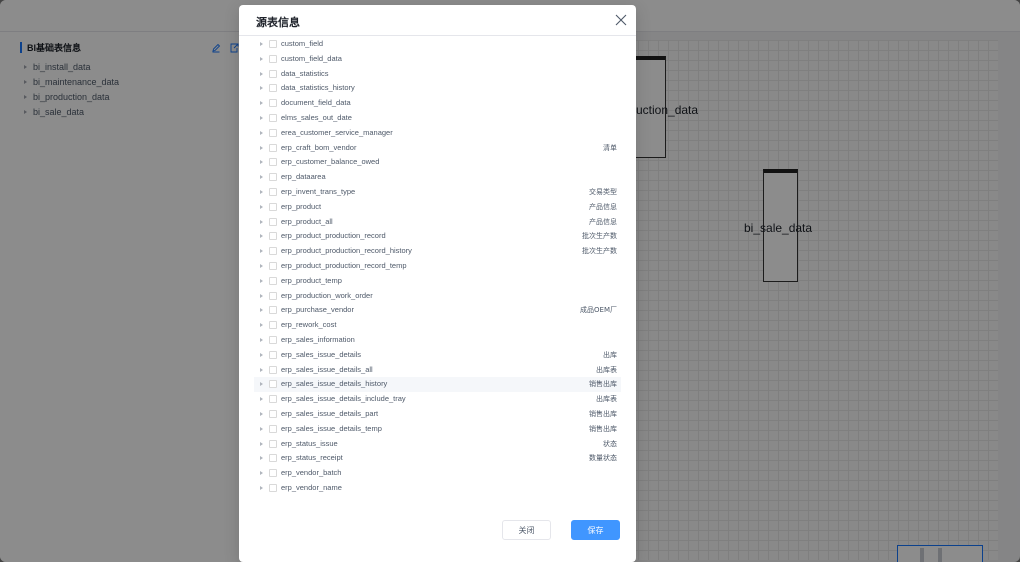 The height and width of the screenshot is (562, 1020). Describe the element at coordinates (437, 177) in the screenshot. I see `table-row: erp_dataarea` at that location.